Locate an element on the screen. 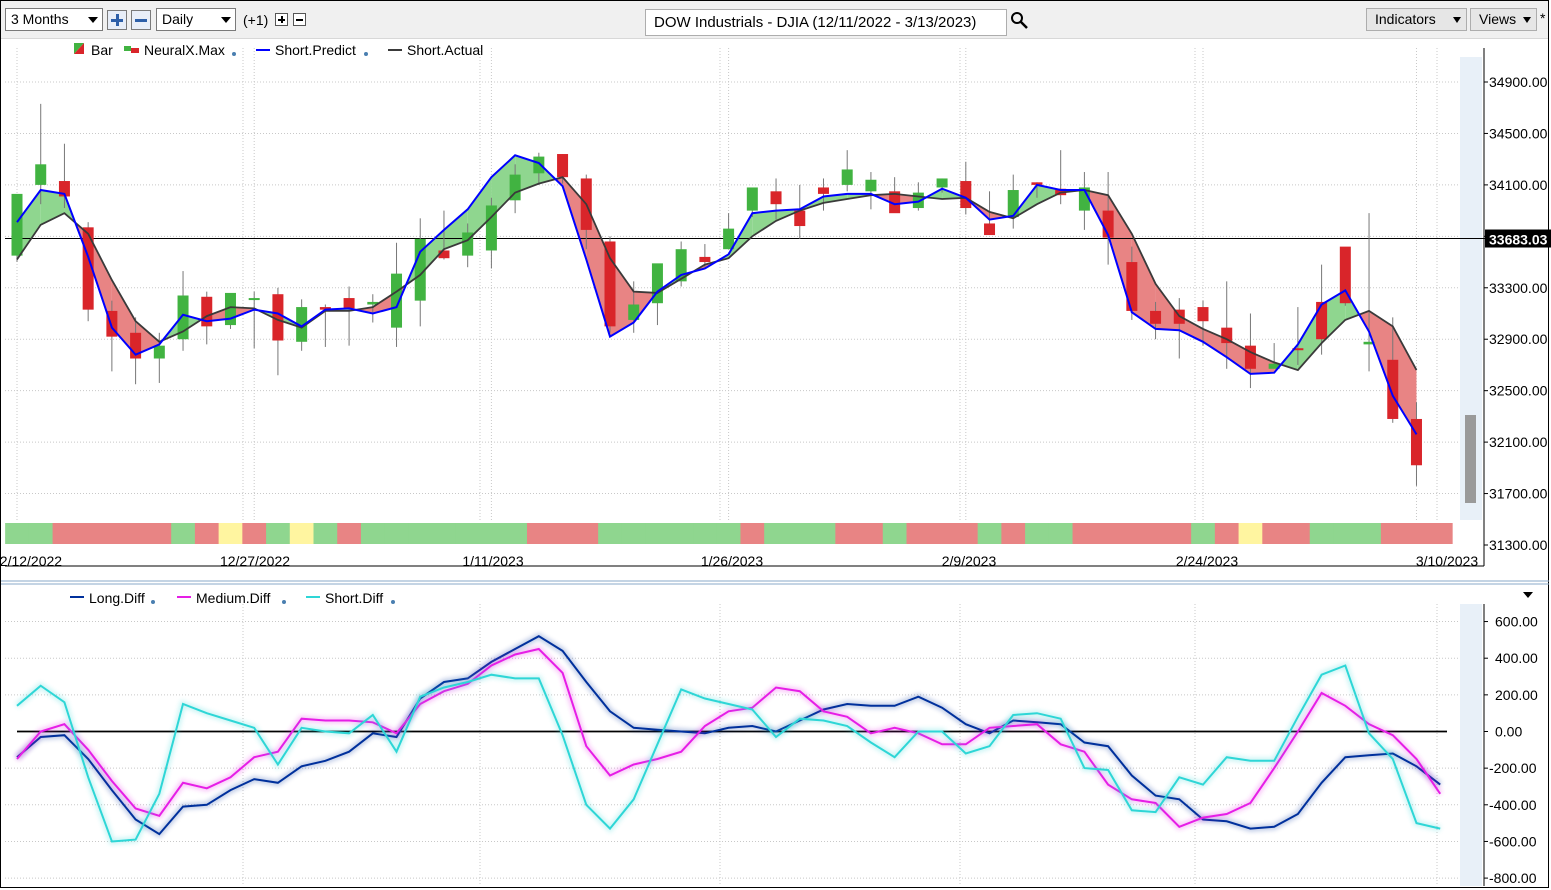 The height and width of the screenshot is (890, 1551). diff-axis-label: 200.00 is located at coordinates (1516, 695).